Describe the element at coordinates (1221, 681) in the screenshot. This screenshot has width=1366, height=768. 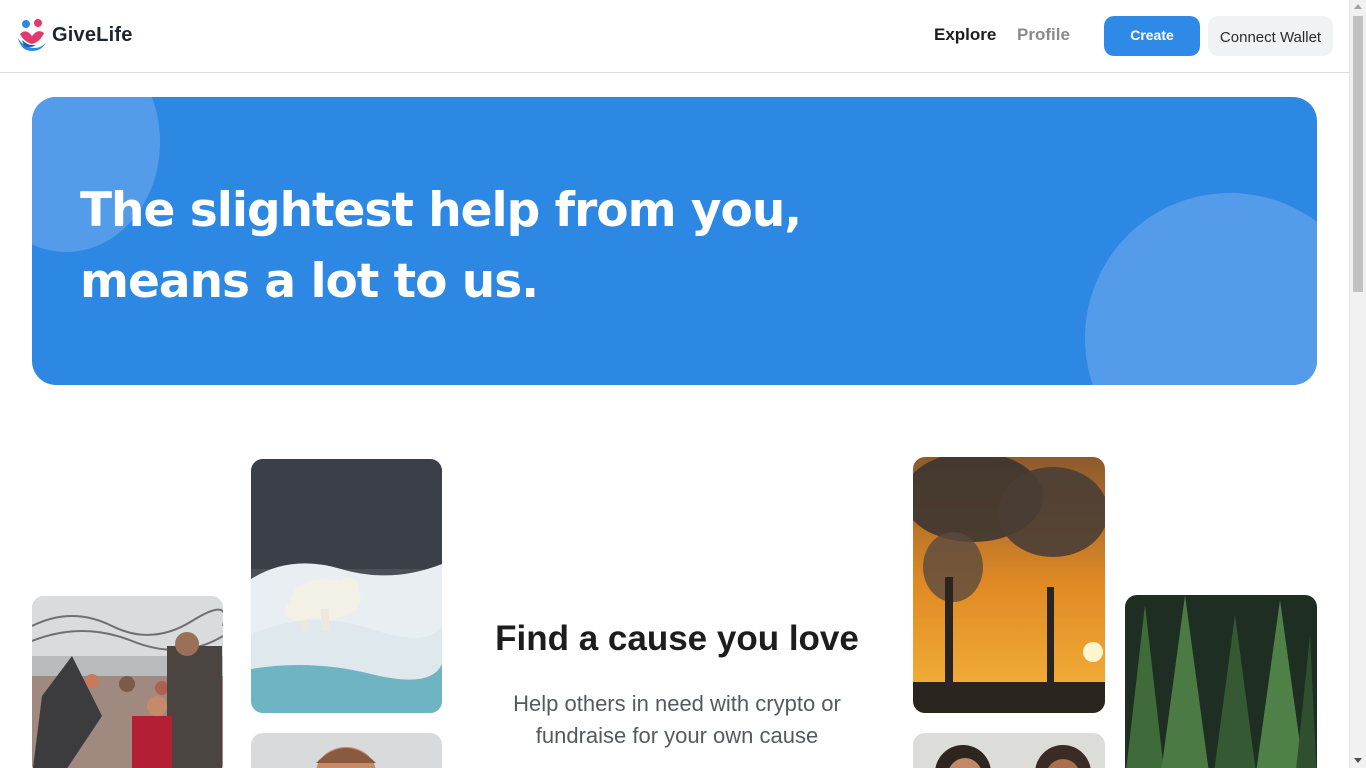
I see `forest-photo` at that location.